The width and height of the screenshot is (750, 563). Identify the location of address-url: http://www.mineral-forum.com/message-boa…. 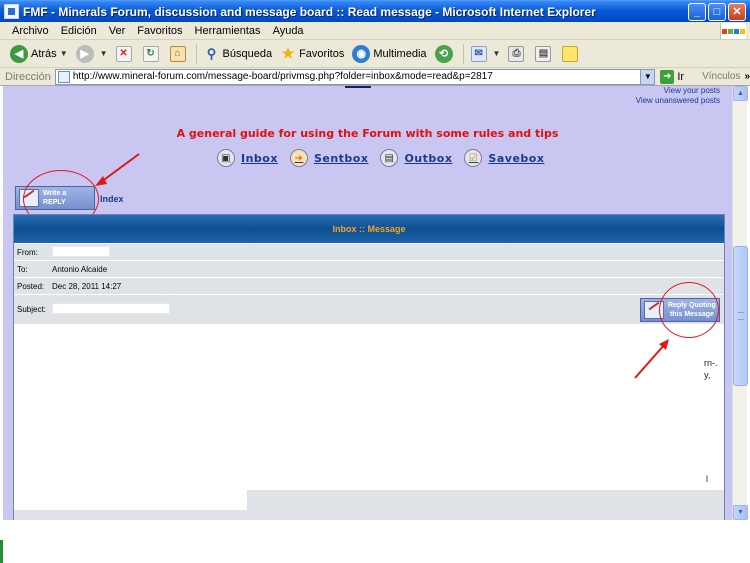
(282, 76).